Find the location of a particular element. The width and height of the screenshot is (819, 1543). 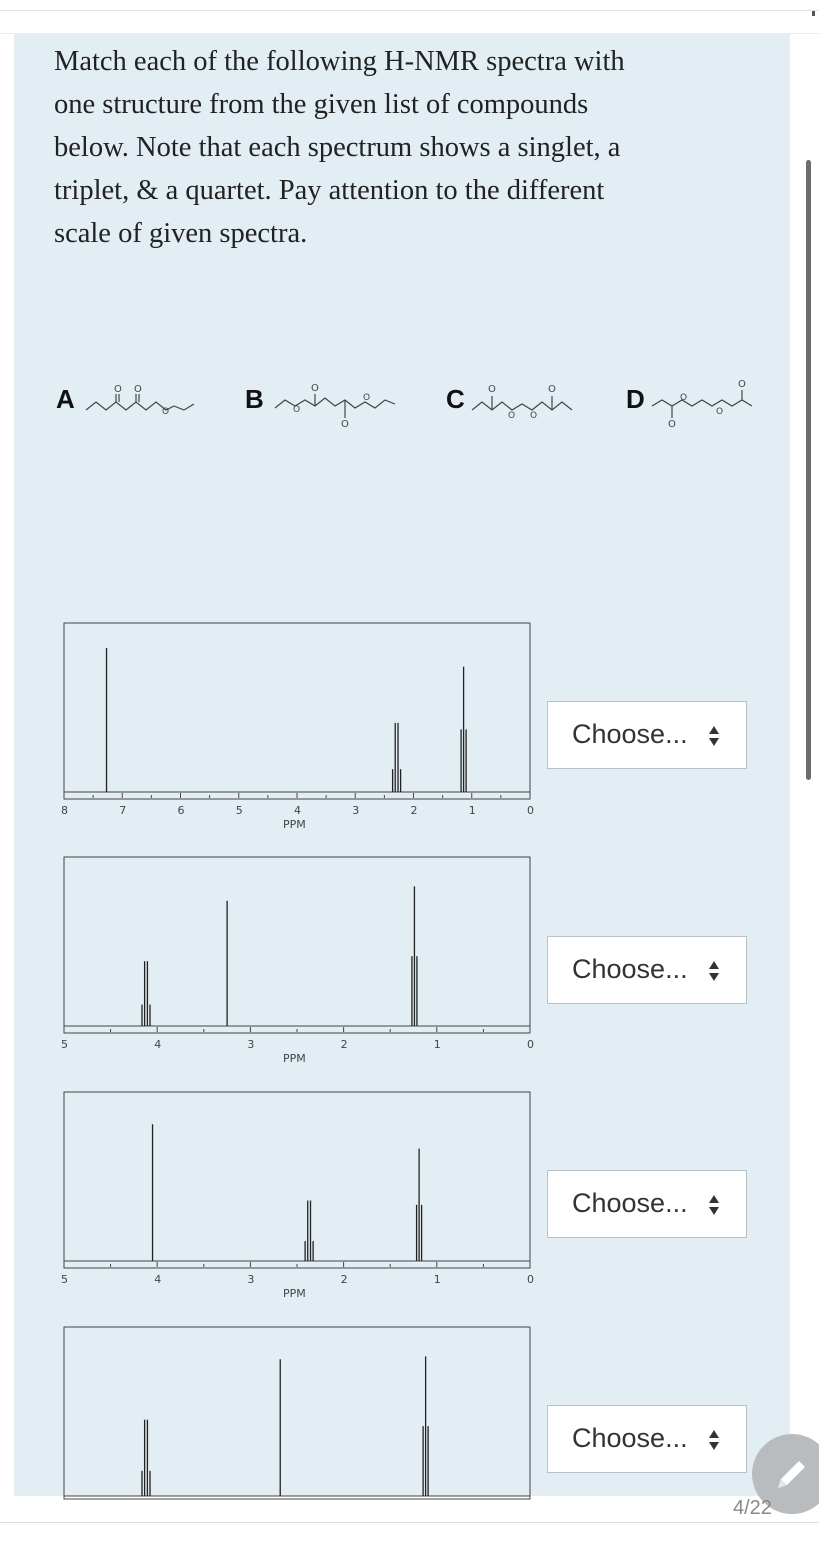

page-indicator: 4/22 is located at coordinates (752, 1508).